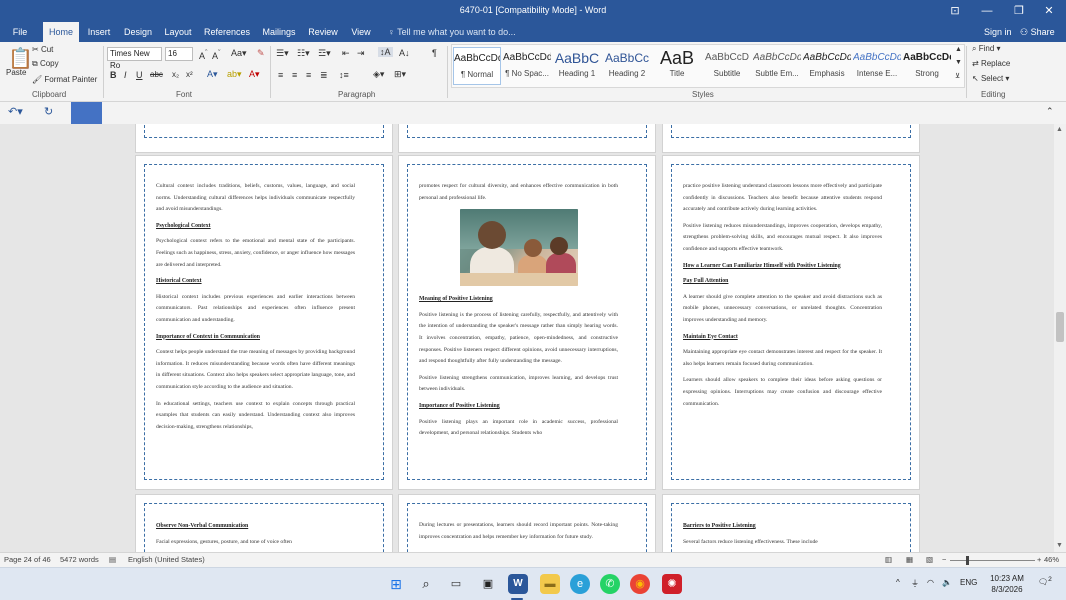  What do you see at coordinates (261, 53) in the screenshot?
I see `clear-formatting-icon: ✎` at bounding box center [261, 53].